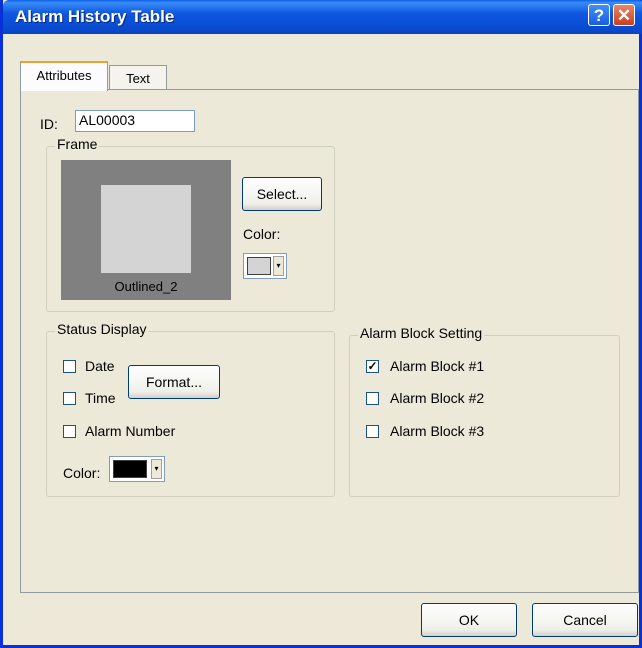  I want to click on window-title: Alarm History Table, so click(95, 16).